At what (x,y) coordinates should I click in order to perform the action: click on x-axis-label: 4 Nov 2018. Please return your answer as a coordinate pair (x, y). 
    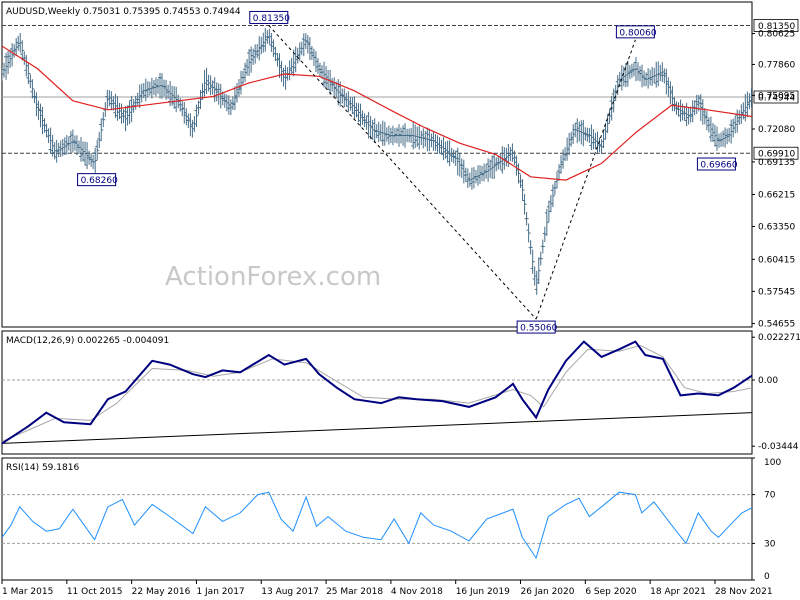
    Looking at the image, I should click on (417, 592).